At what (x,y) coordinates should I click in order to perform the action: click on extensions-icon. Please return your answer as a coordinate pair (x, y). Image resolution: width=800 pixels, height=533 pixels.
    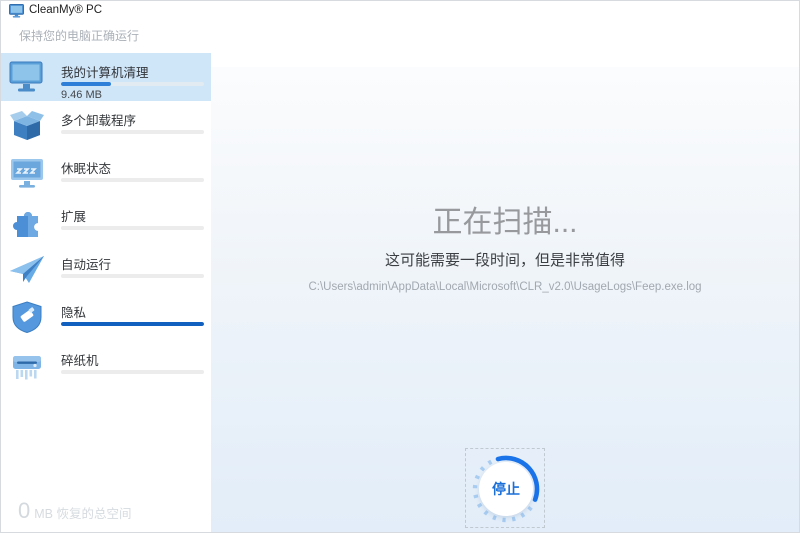
    Looking at the image, I should click on (25, 224).